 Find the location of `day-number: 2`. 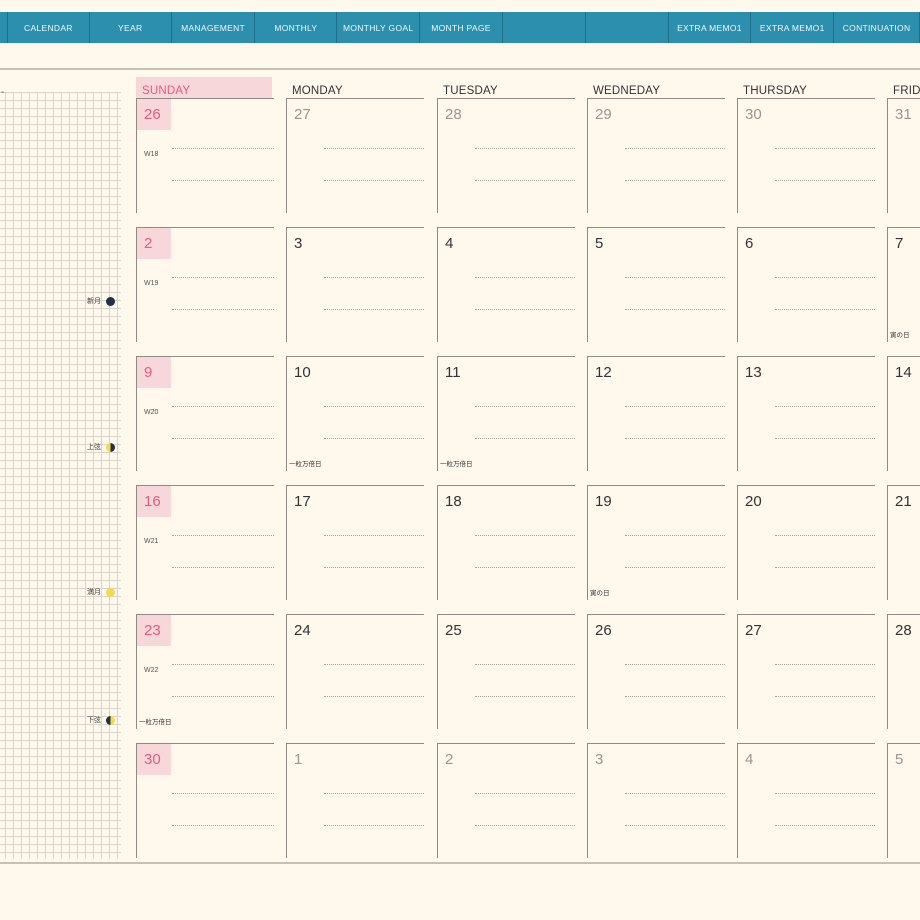

day-number: 2 is located at coordinates (449, 759).